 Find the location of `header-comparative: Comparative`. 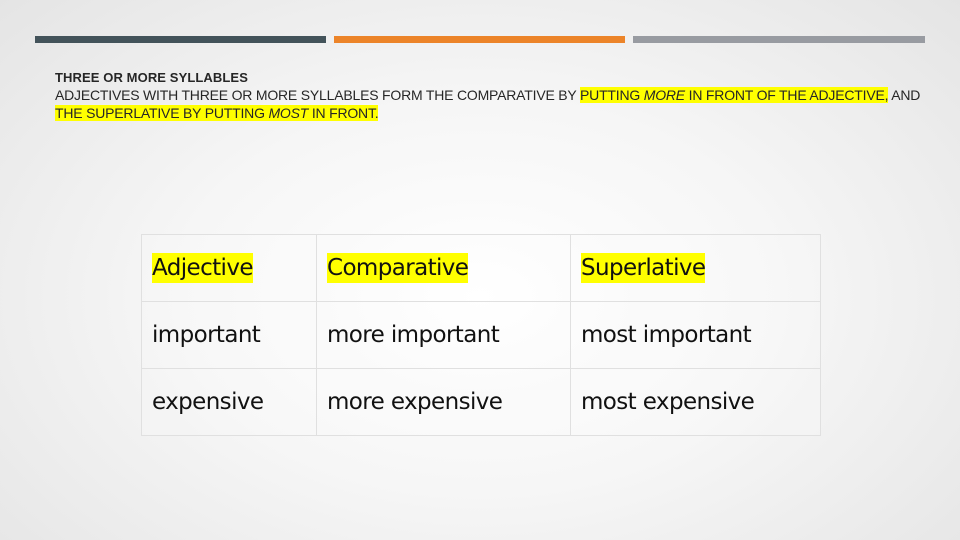

header-comparative: Comparative is located at coordinates (398, 268).